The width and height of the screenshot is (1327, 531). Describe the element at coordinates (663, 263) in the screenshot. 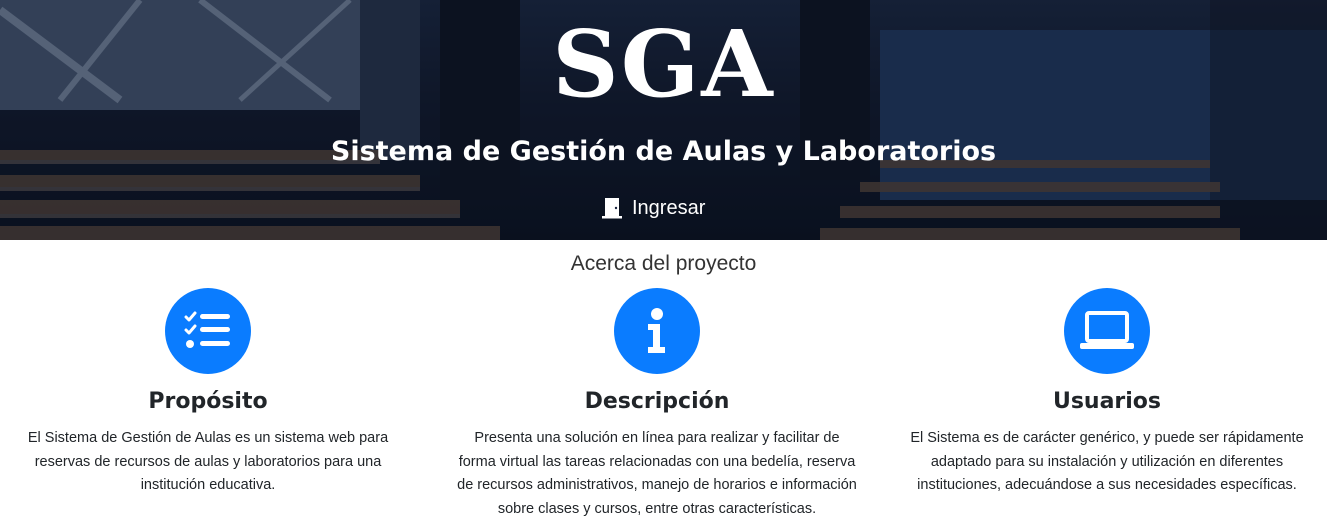

I see `about-section-title: Acerca del proyecto` at that location.